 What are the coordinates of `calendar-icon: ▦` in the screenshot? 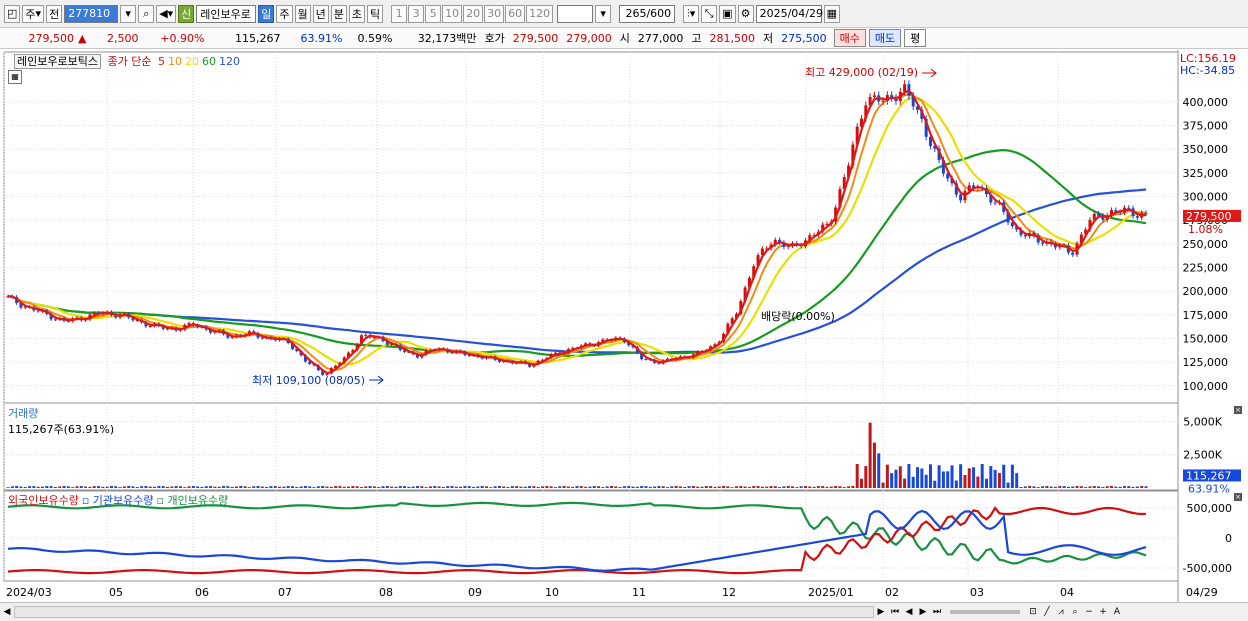 It's located at (831, 13).